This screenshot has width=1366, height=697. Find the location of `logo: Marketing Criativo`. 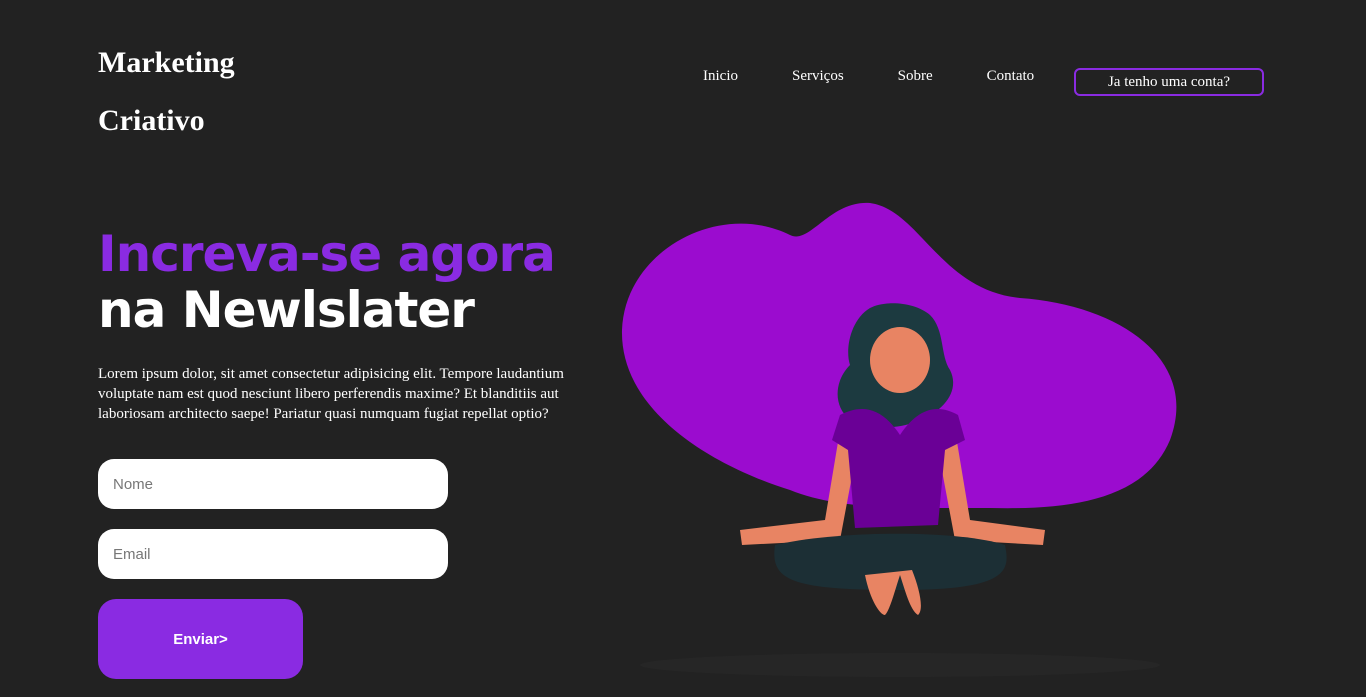

logo: Marketing Criativo is located at coordinates (166, 92).